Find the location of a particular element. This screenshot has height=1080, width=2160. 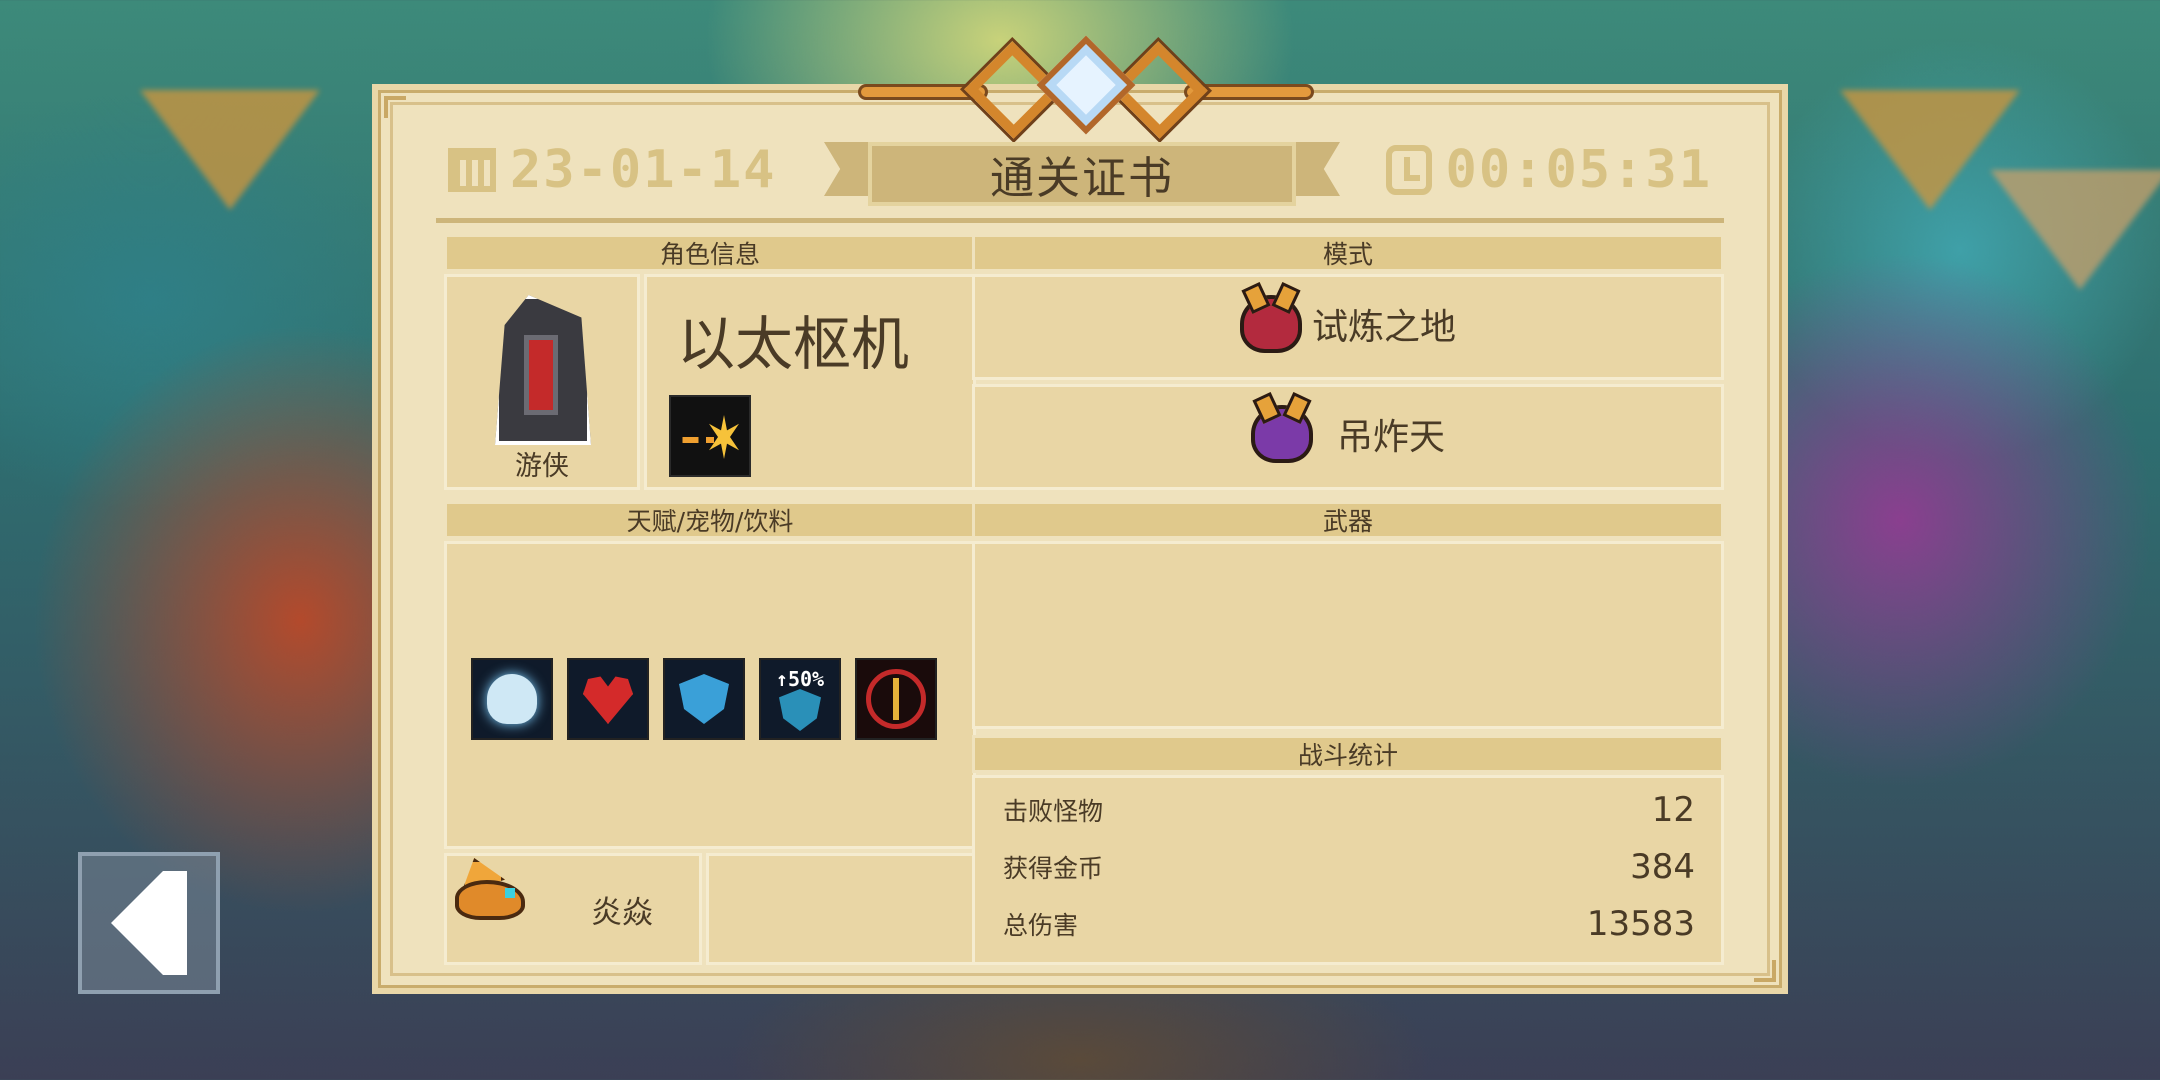

buffs-box: ↑50% is located at coordinates (710, 695).